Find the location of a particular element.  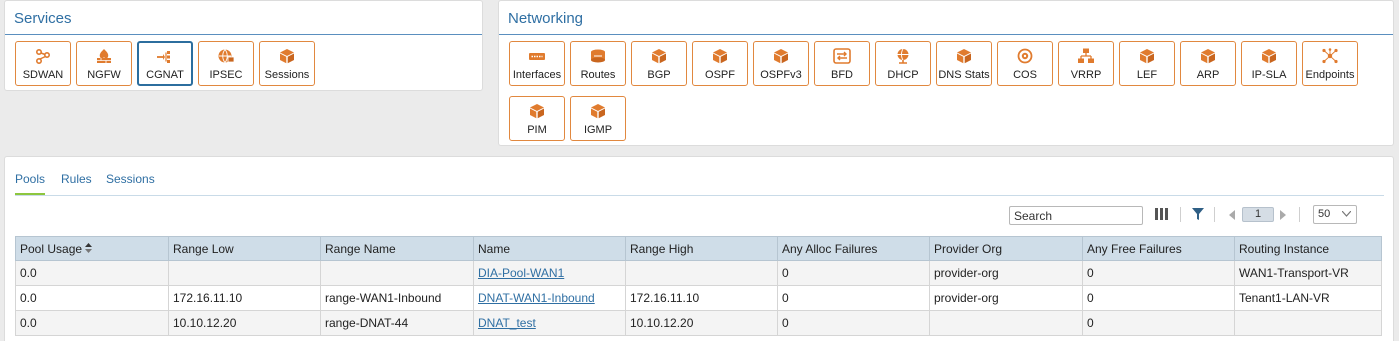

networking-tile-lef: LEF is located at coordinates (1147, 63).